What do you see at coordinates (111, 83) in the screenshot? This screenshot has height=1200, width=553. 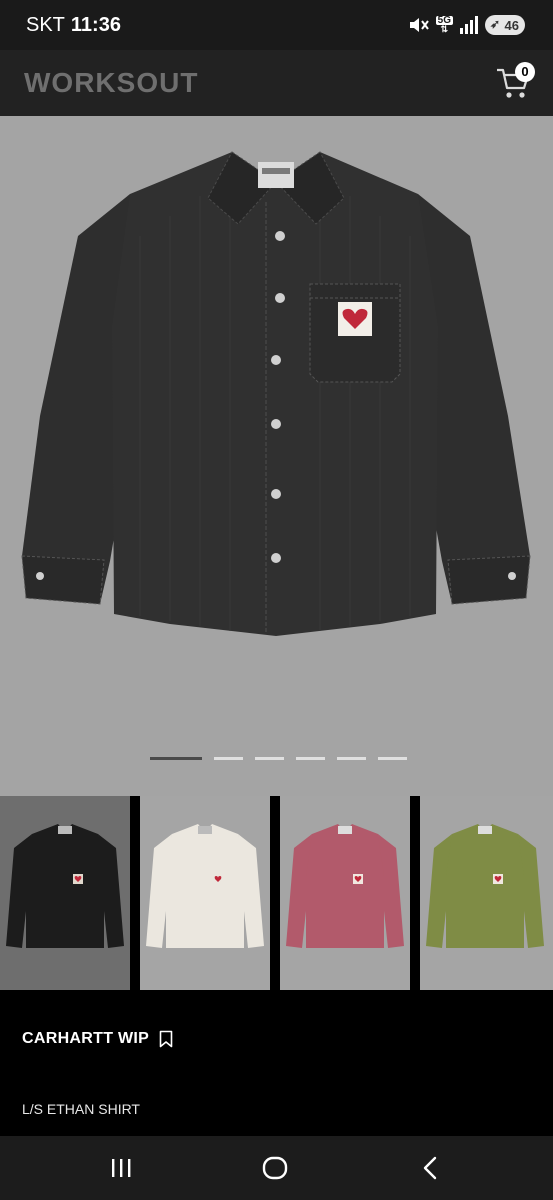 I see `store-logo: WORKSOUT` at bounding box center [111, 83].